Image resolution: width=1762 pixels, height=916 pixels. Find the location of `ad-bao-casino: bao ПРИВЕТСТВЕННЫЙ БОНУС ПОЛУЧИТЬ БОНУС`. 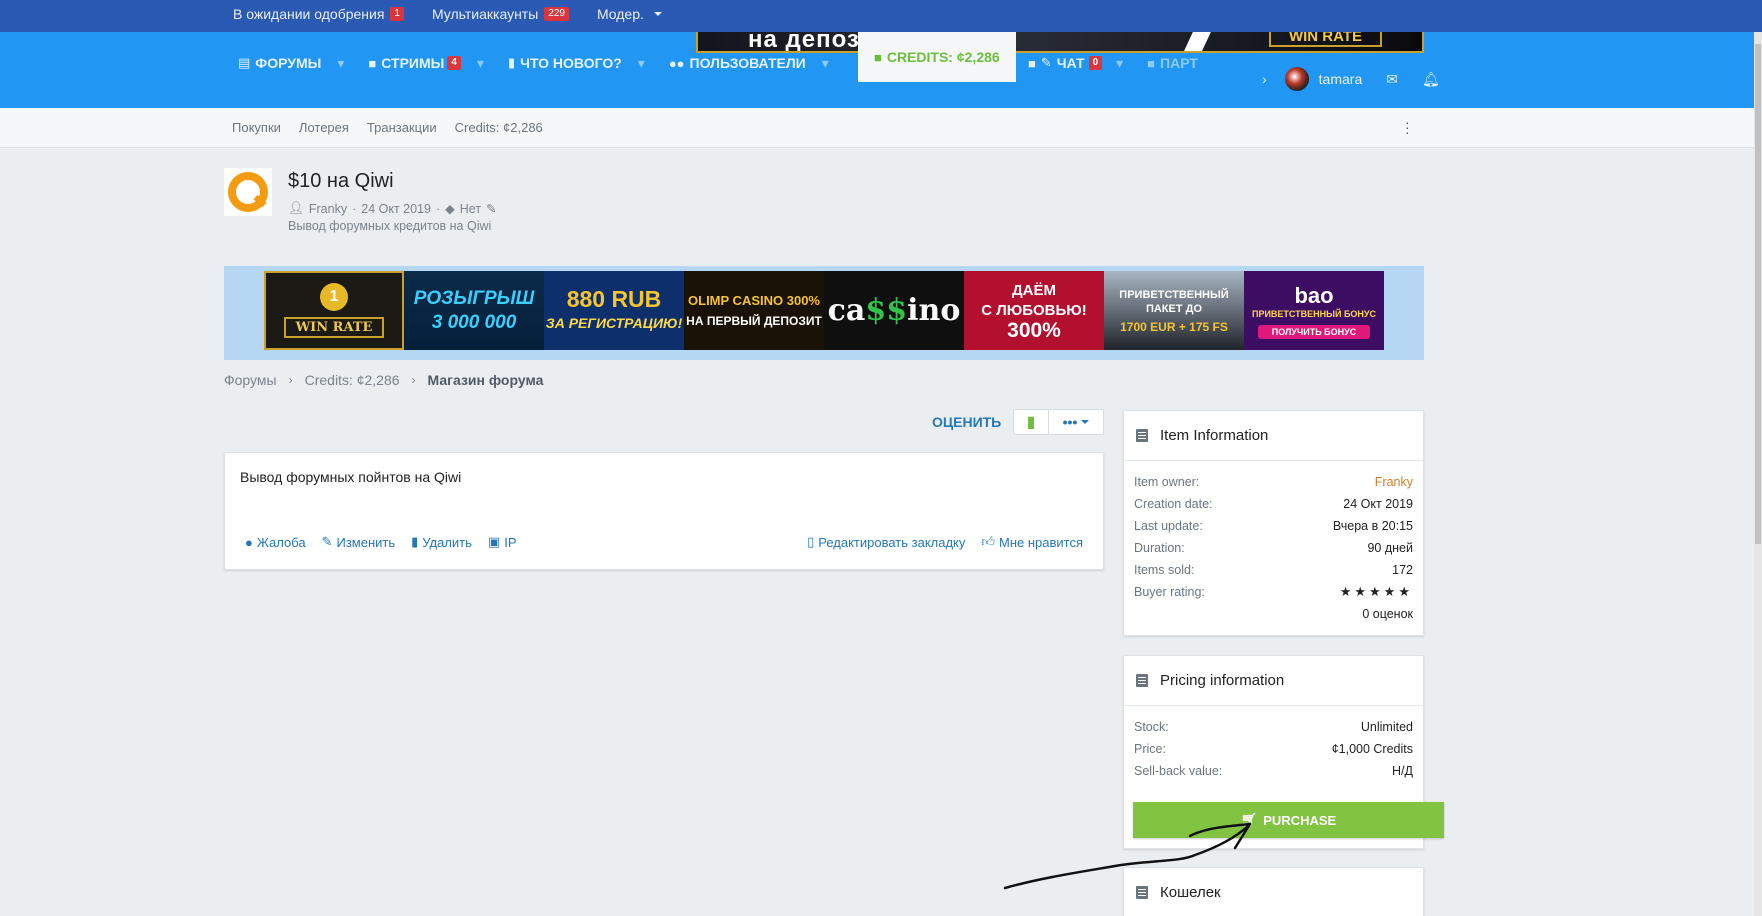

ad-bao-casino: bao ПРИВЕТСТВЕННЫЙ БОНУС ПОЛУЧИТЬ БОНУС is located at coordinates (1314, 310).